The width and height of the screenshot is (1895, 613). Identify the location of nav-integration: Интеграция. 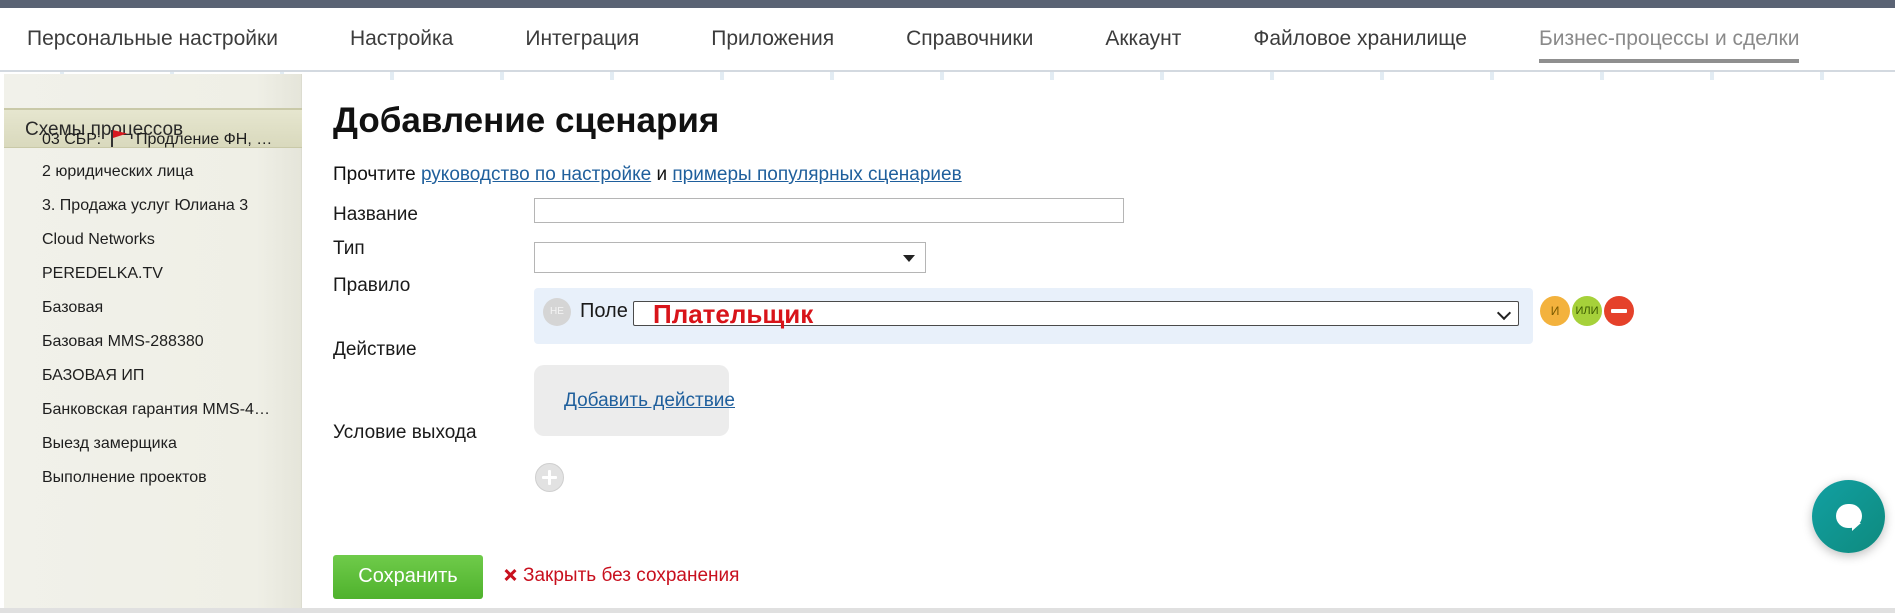
(582, 40).